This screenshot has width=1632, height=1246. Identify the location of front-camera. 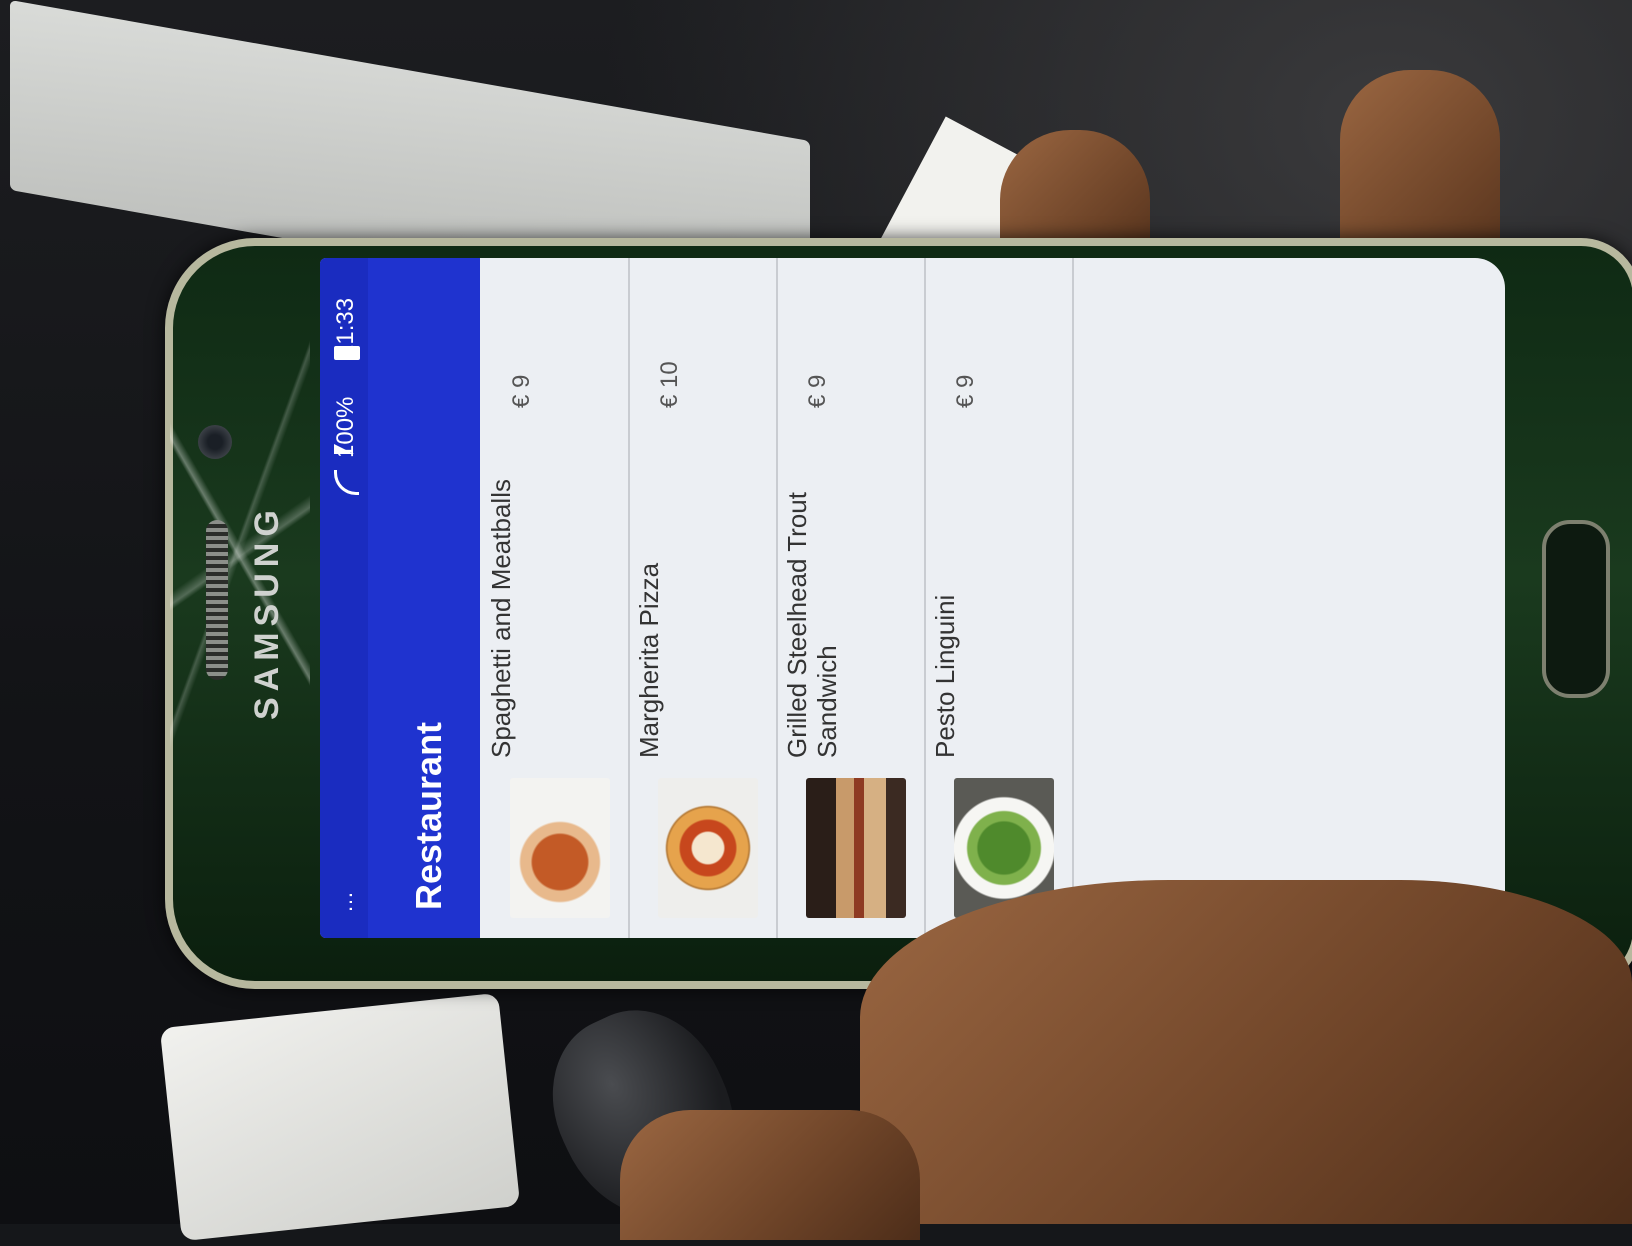
(215, 442).